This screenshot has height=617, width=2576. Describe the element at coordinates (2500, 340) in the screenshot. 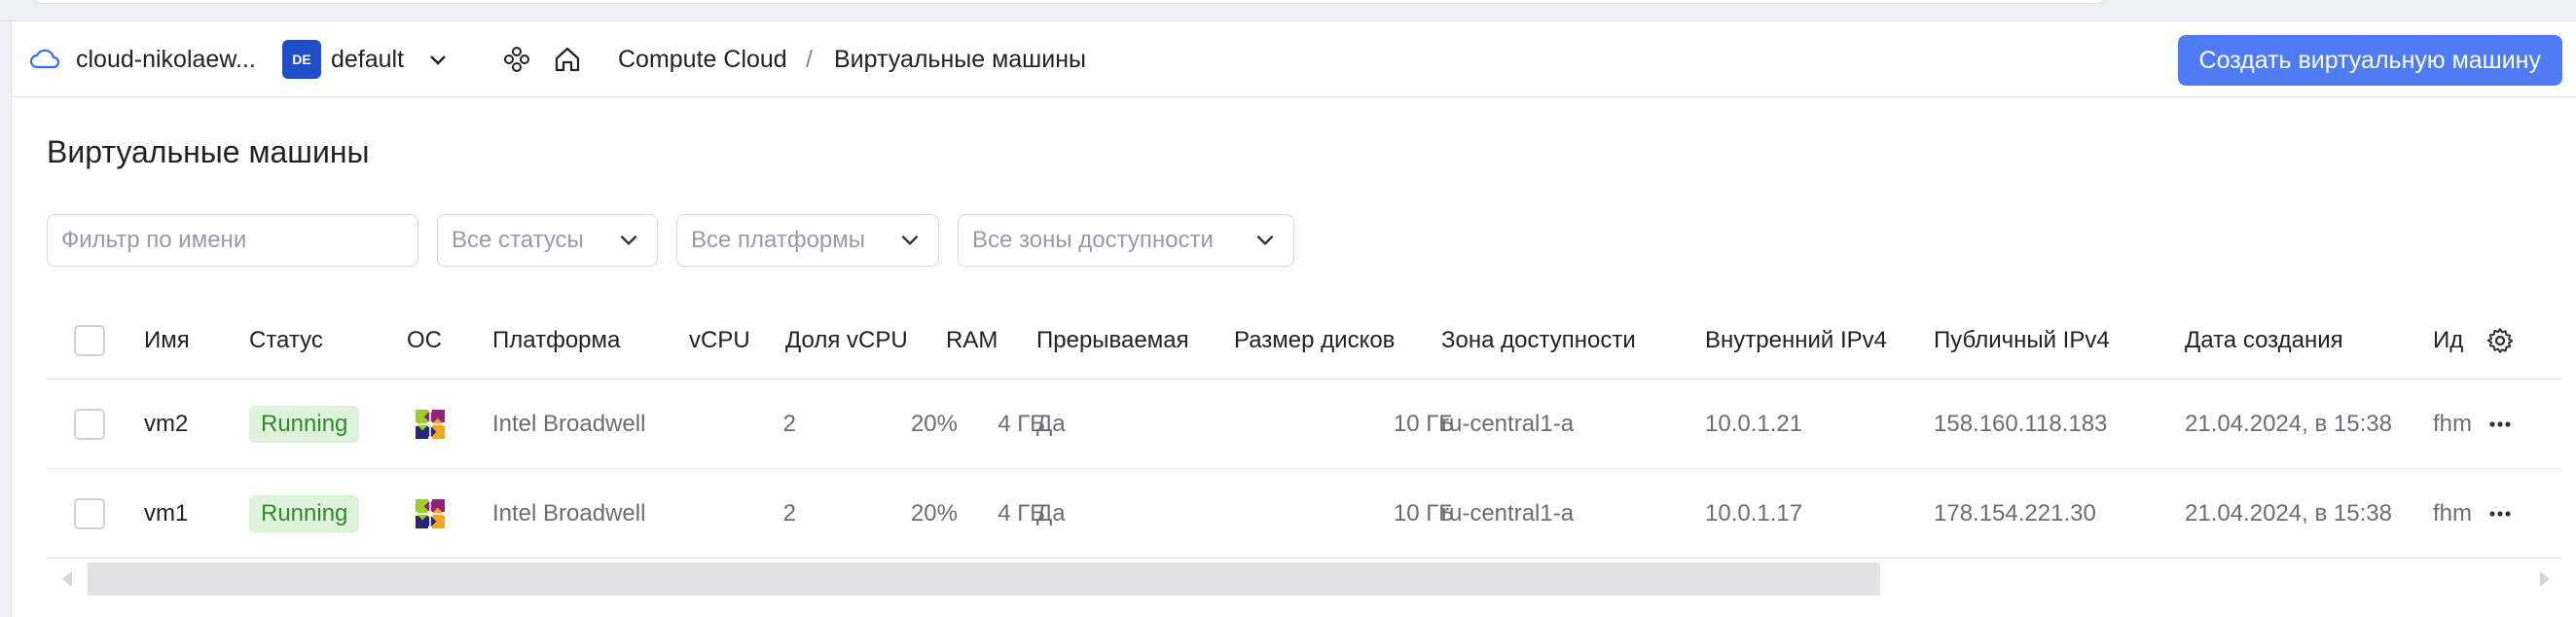

I see `gear-icon` at that location.